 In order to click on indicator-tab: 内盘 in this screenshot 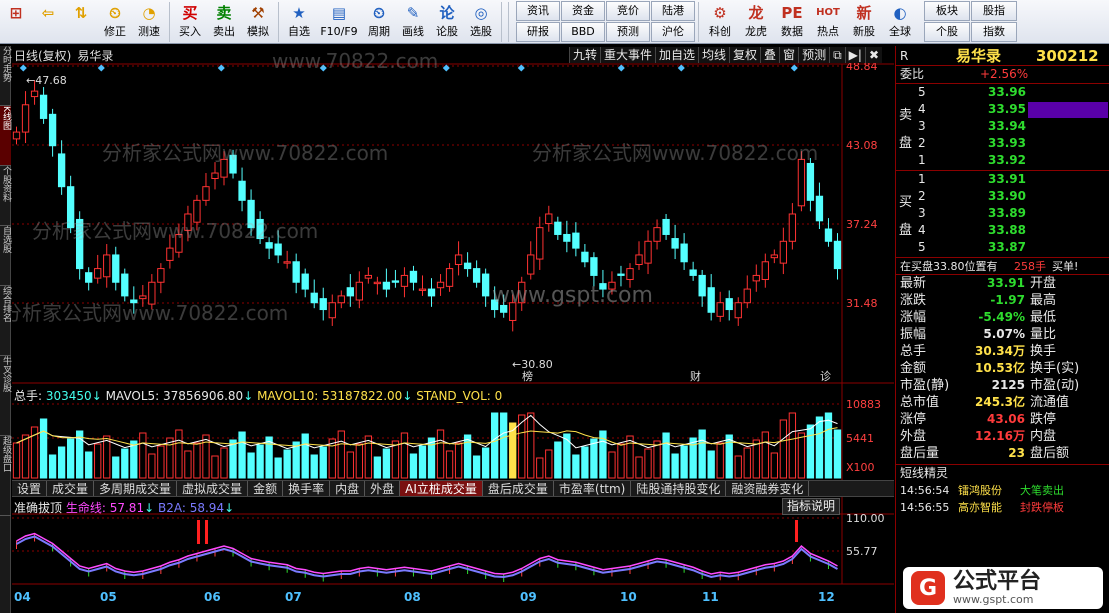, I will do `click(348, 488)`.